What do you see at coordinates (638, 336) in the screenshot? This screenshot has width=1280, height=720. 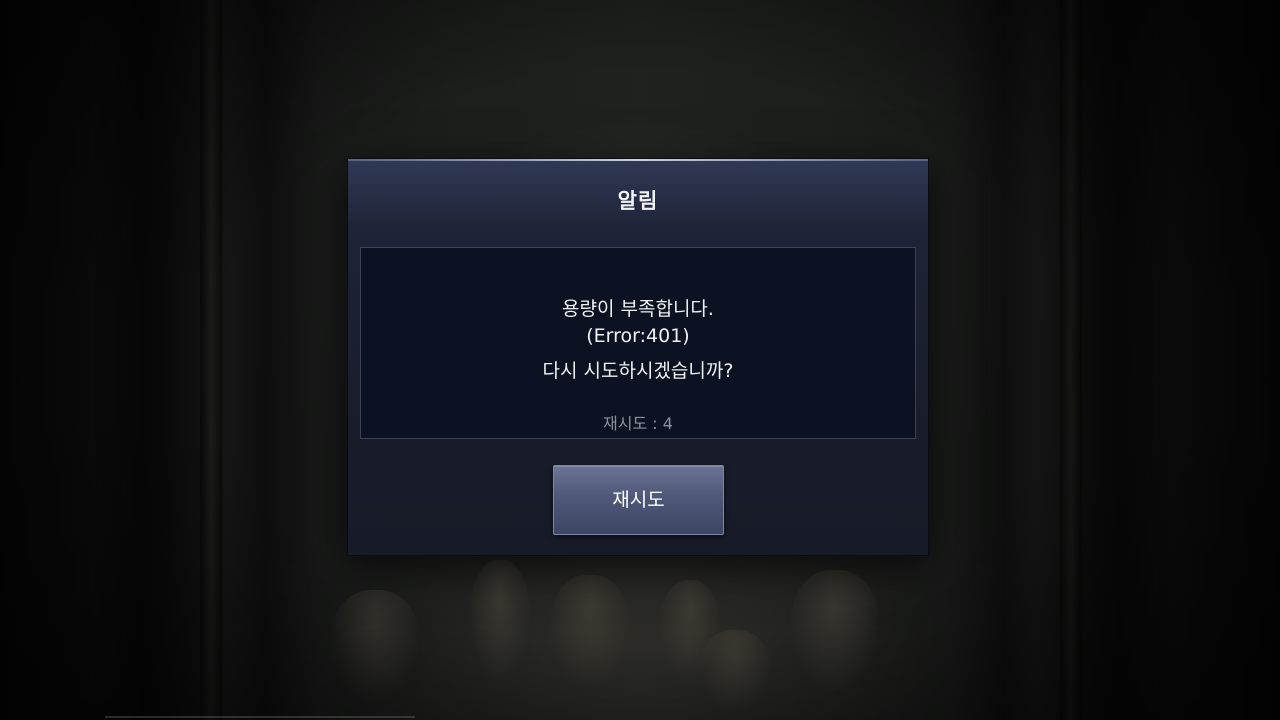 I see `error-code-text: (Error:401)` at bounding box center [638, 336].